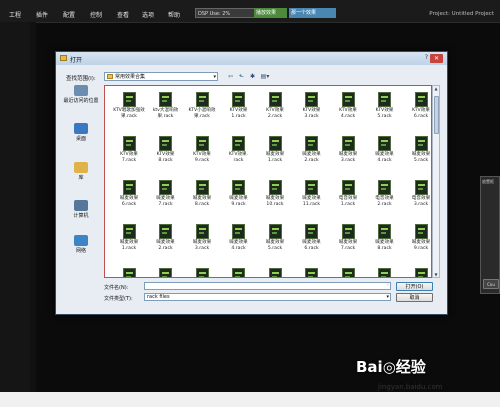 The height and width of the screenshot is (407, 500). What do you see at coordinates (81, 240) in the screenshot?
I see `network-icon` at bounding box center [81, 240].